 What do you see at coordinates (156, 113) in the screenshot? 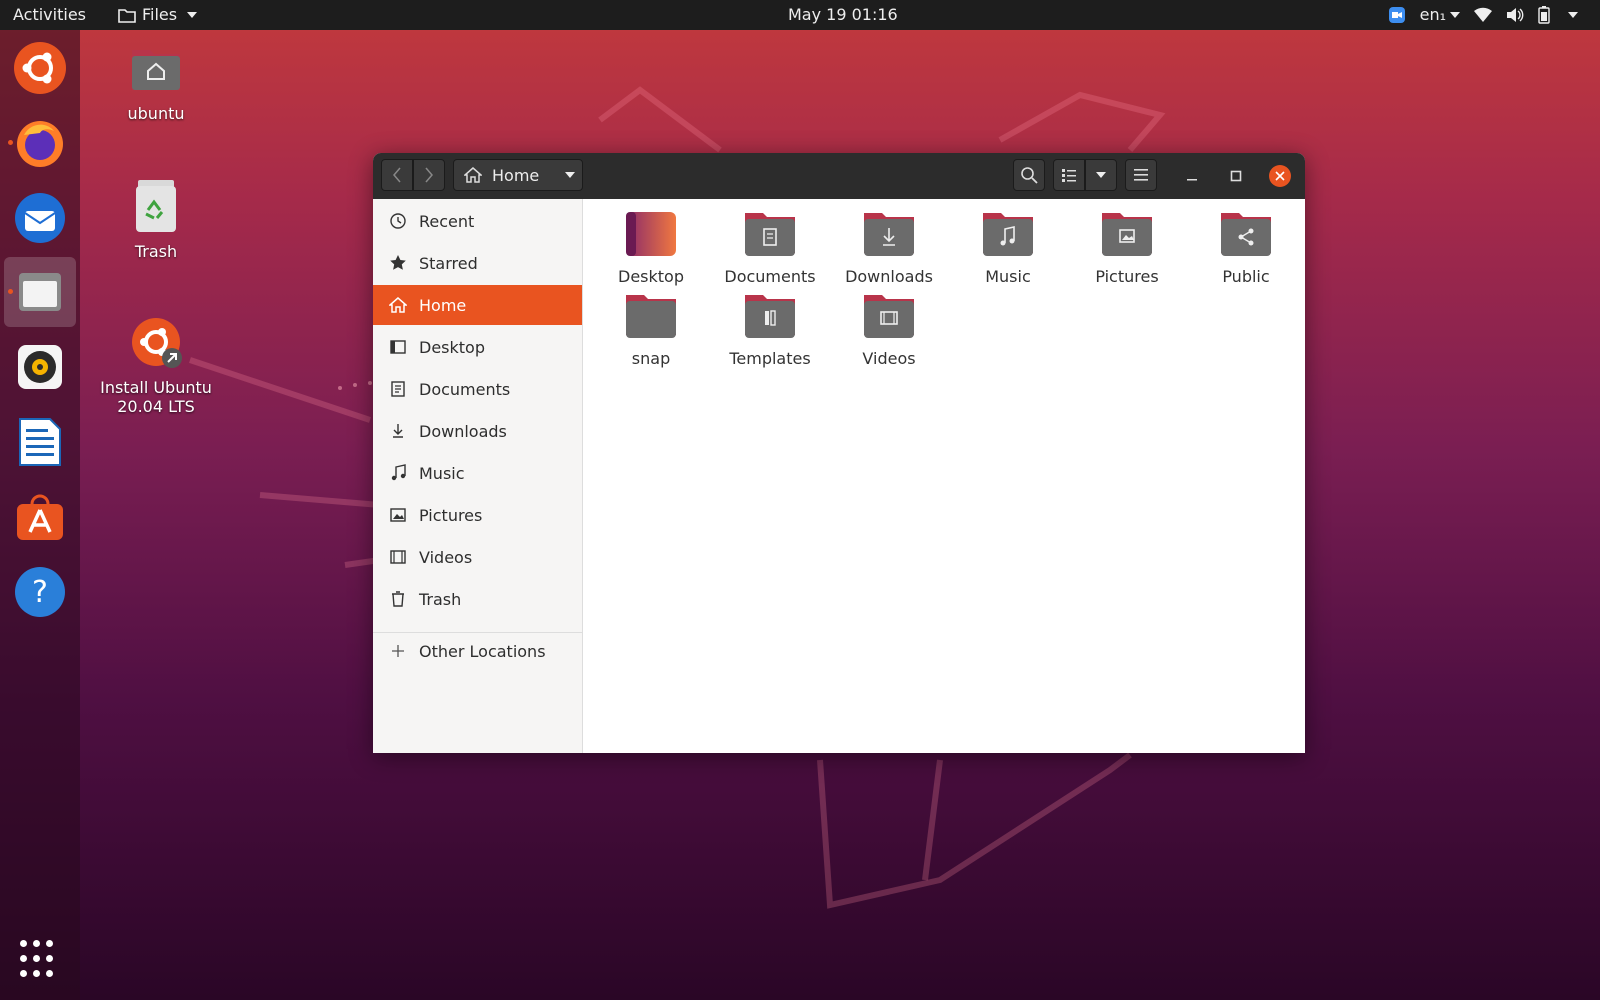
I see `desktop-icon-label: ubuntu` at bounding box center [156, 113].